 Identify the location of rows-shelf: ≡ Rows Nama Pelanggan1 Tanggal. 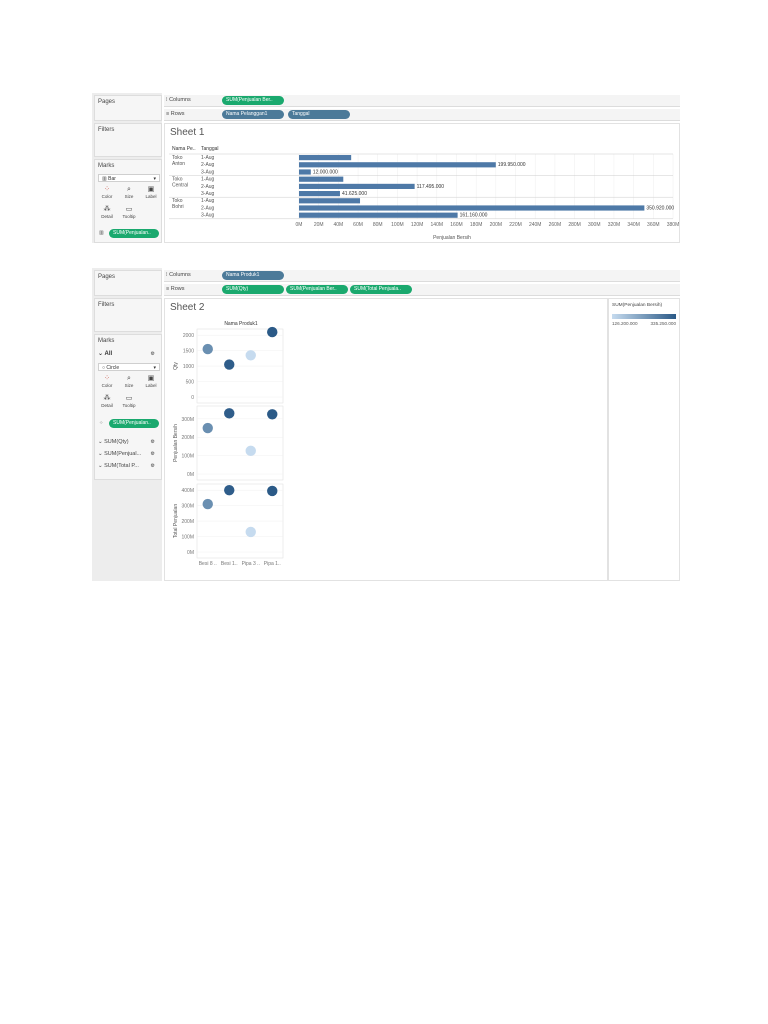
(422, 115).